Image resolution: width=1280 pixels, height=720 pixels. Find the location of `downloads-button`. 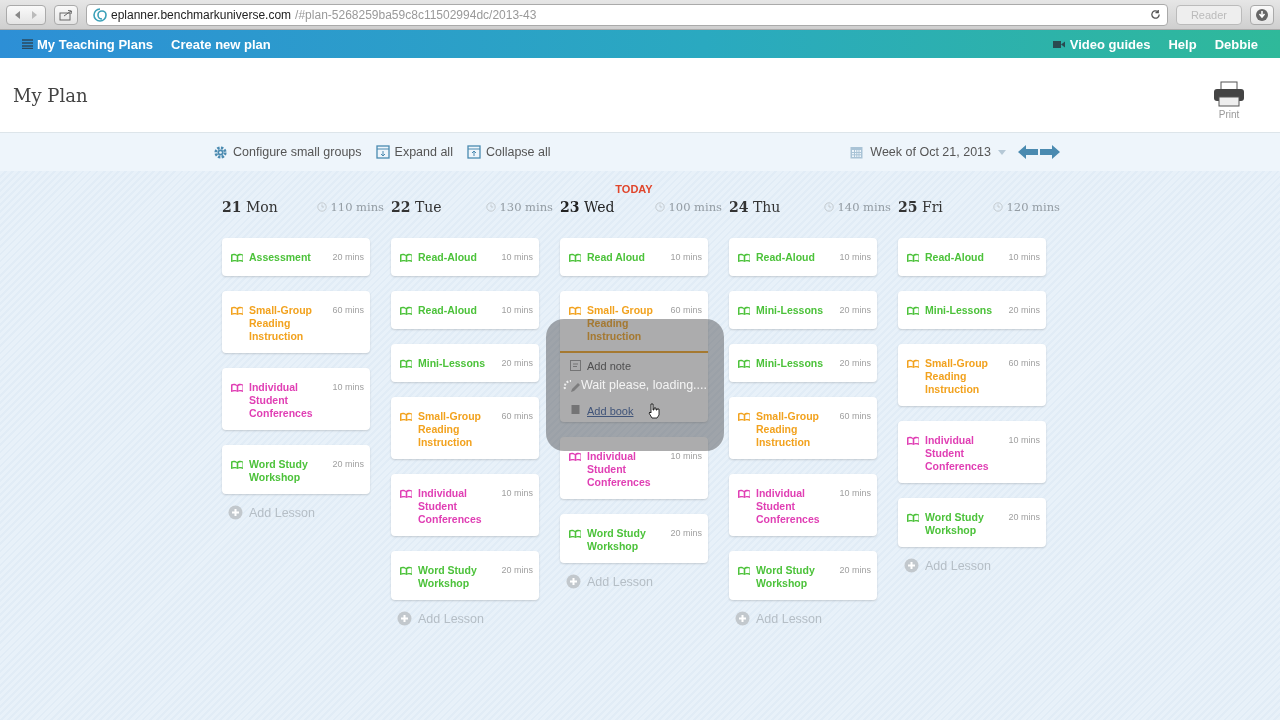

downloads-button is located at coordinates (1262, 14).